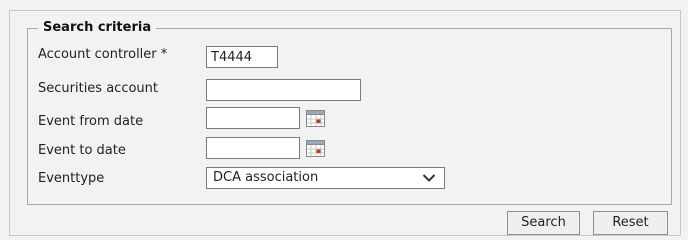  What do you see at coordinates (429, 178) in the screenshot?
I see `chevron-down-icon` at bounding box center [429, 178].